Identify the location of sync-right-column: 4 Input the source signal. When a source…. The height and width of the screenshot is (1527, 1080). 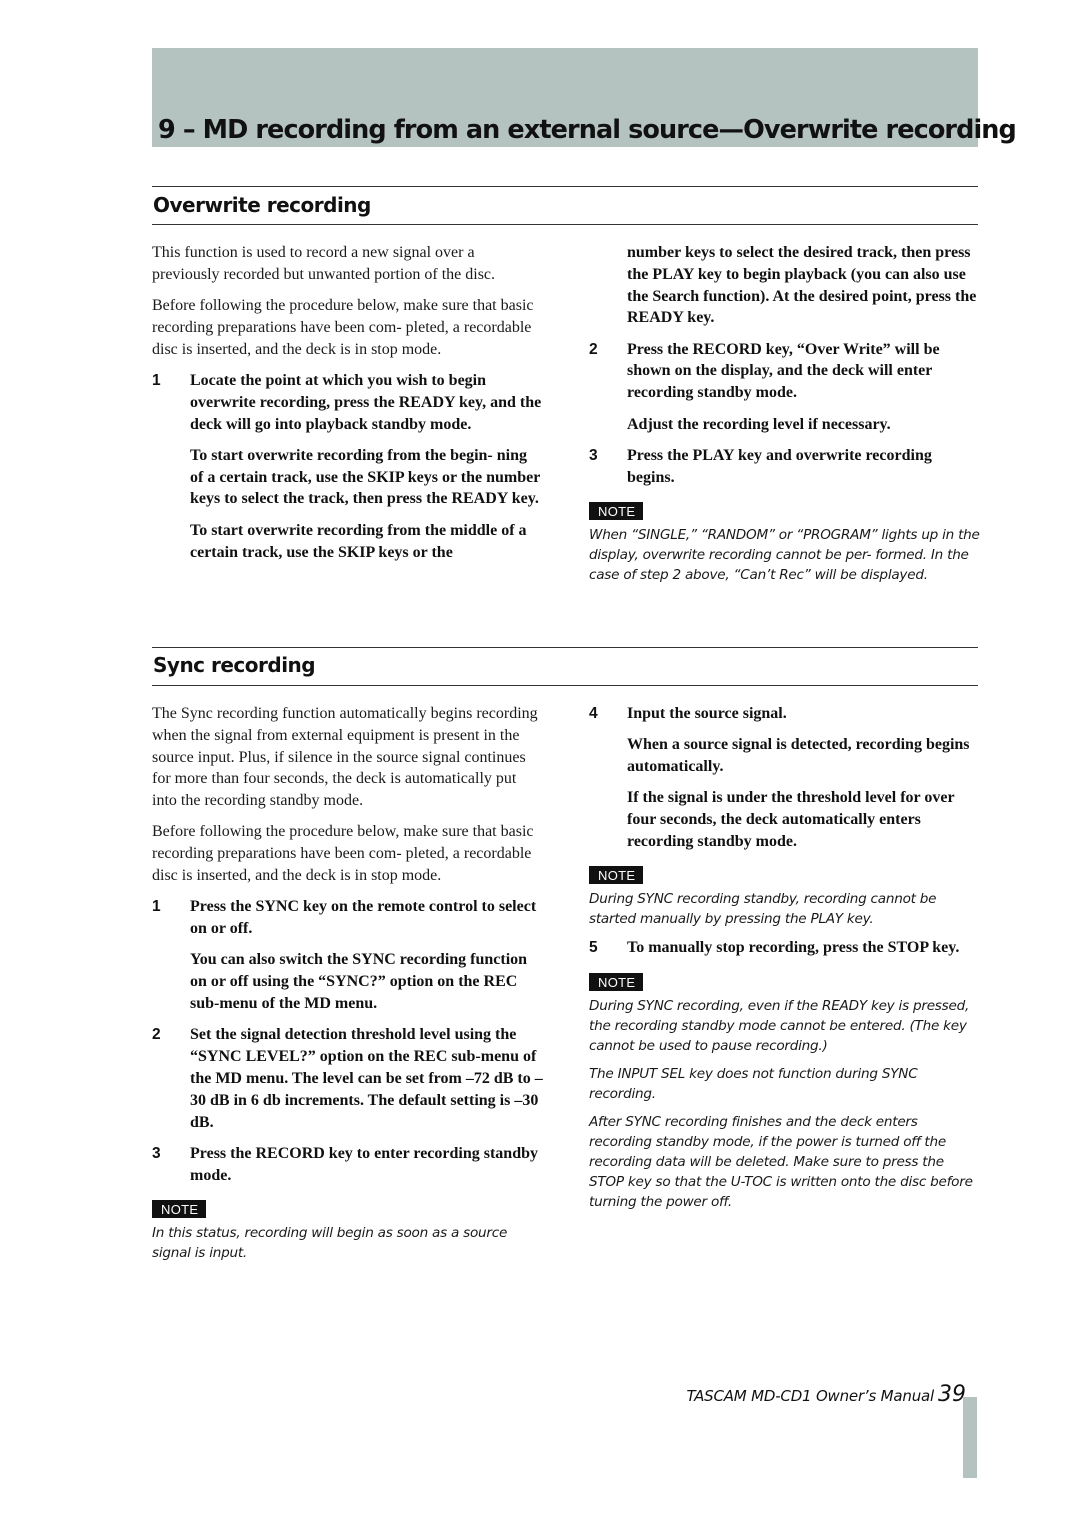
(785, 961).